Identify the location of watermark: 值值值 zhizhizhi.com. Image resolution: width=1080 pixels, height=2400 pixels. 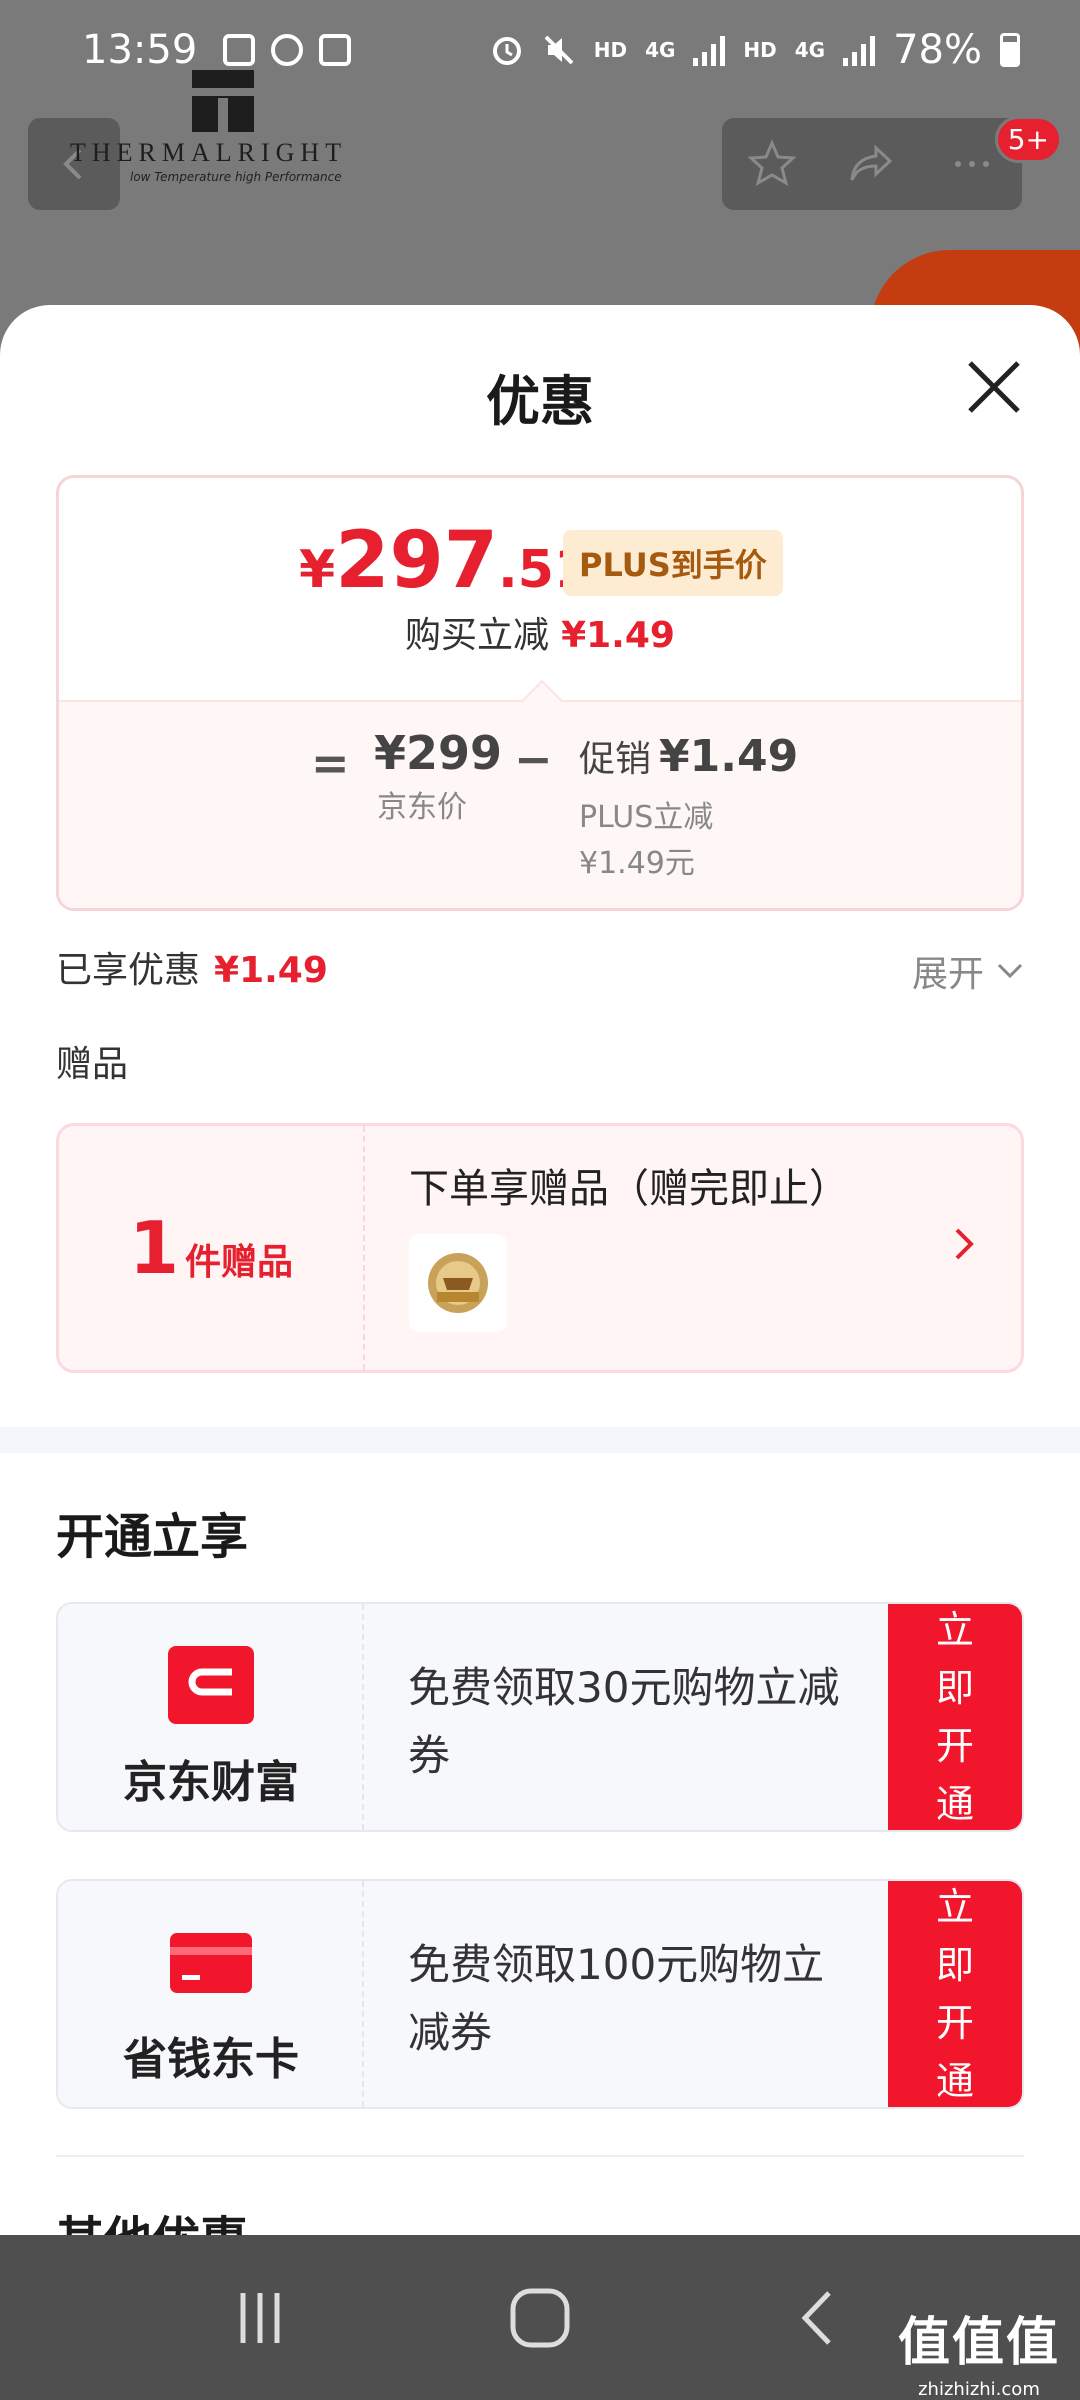
(979, 2350).